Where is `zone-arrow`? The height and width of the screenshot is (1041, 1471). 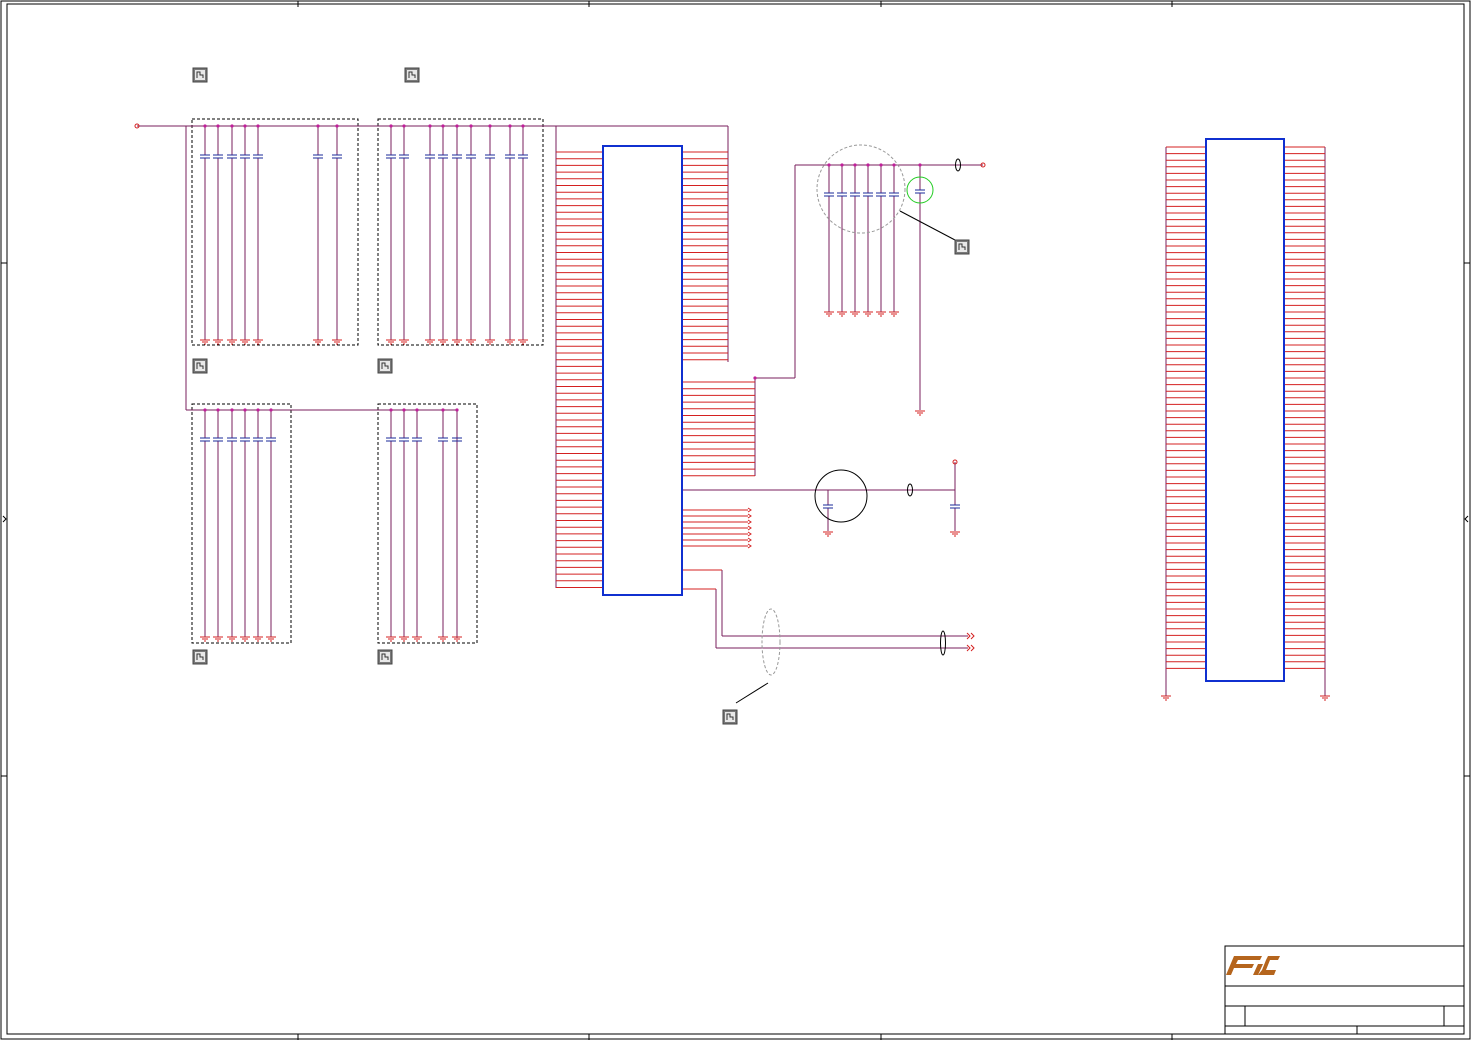 zone-arrow is located at coordinates (4, 519).